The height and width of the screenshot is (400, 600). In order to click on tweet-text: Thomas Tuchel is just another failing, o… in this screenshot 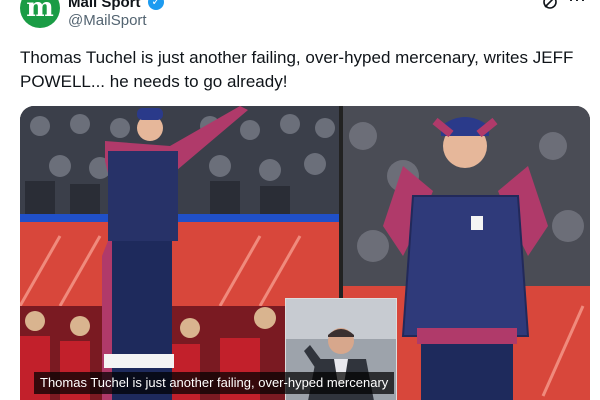, I will do `click(297, 69)`.